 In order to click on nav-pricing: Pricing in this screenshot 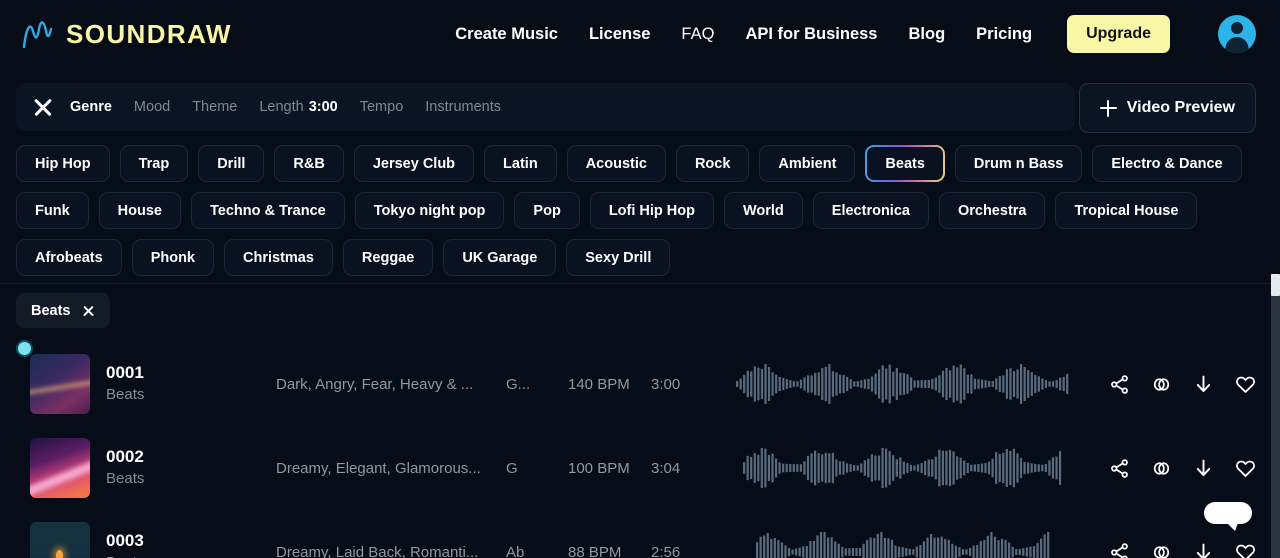, I will do `click(1004, 34)`.